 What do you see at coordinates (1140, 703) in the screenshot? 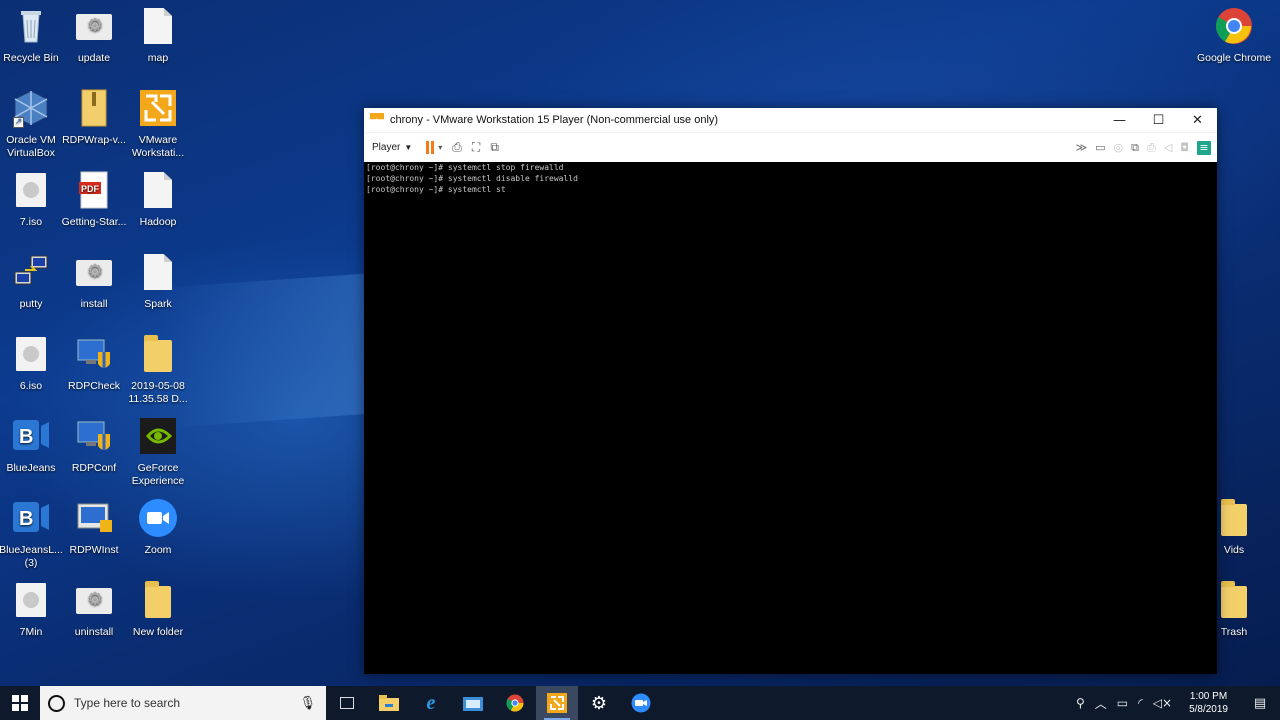
I see `wifi-icon: ◜` at bounding box center [1140, 703].